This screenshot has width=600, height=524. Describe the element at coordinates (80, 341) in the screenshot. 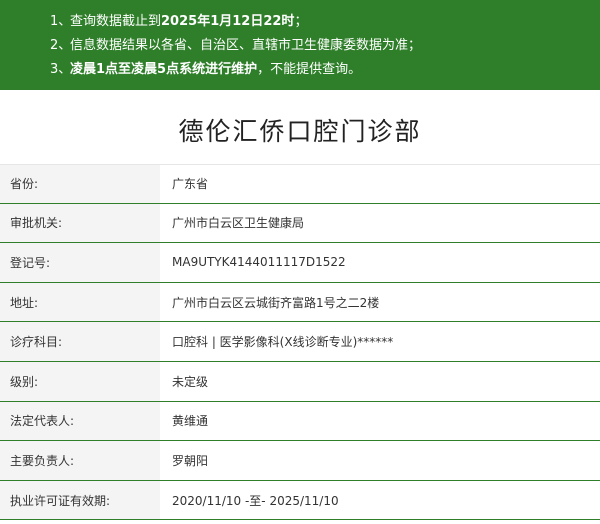

I see `row-label: 诊疗科目:` at that location.